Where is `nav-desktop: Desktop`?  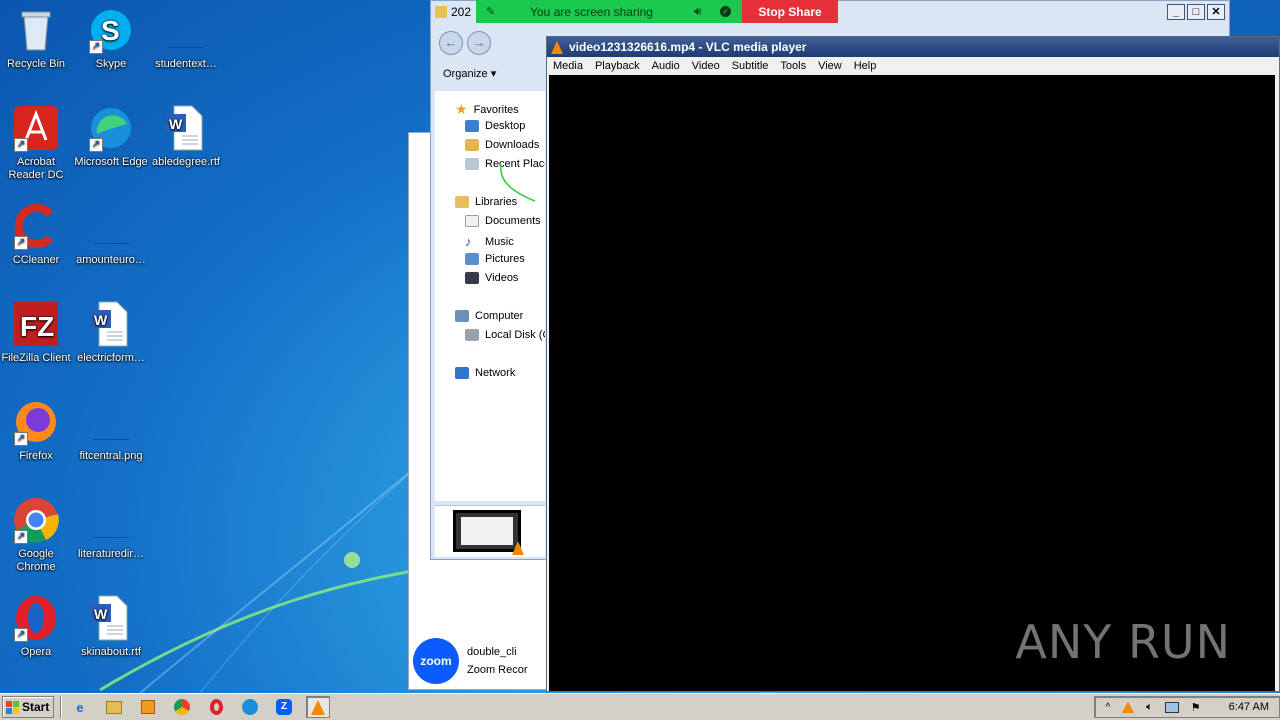
nav-desktop: Desktop is located at coordinates (495, 126).